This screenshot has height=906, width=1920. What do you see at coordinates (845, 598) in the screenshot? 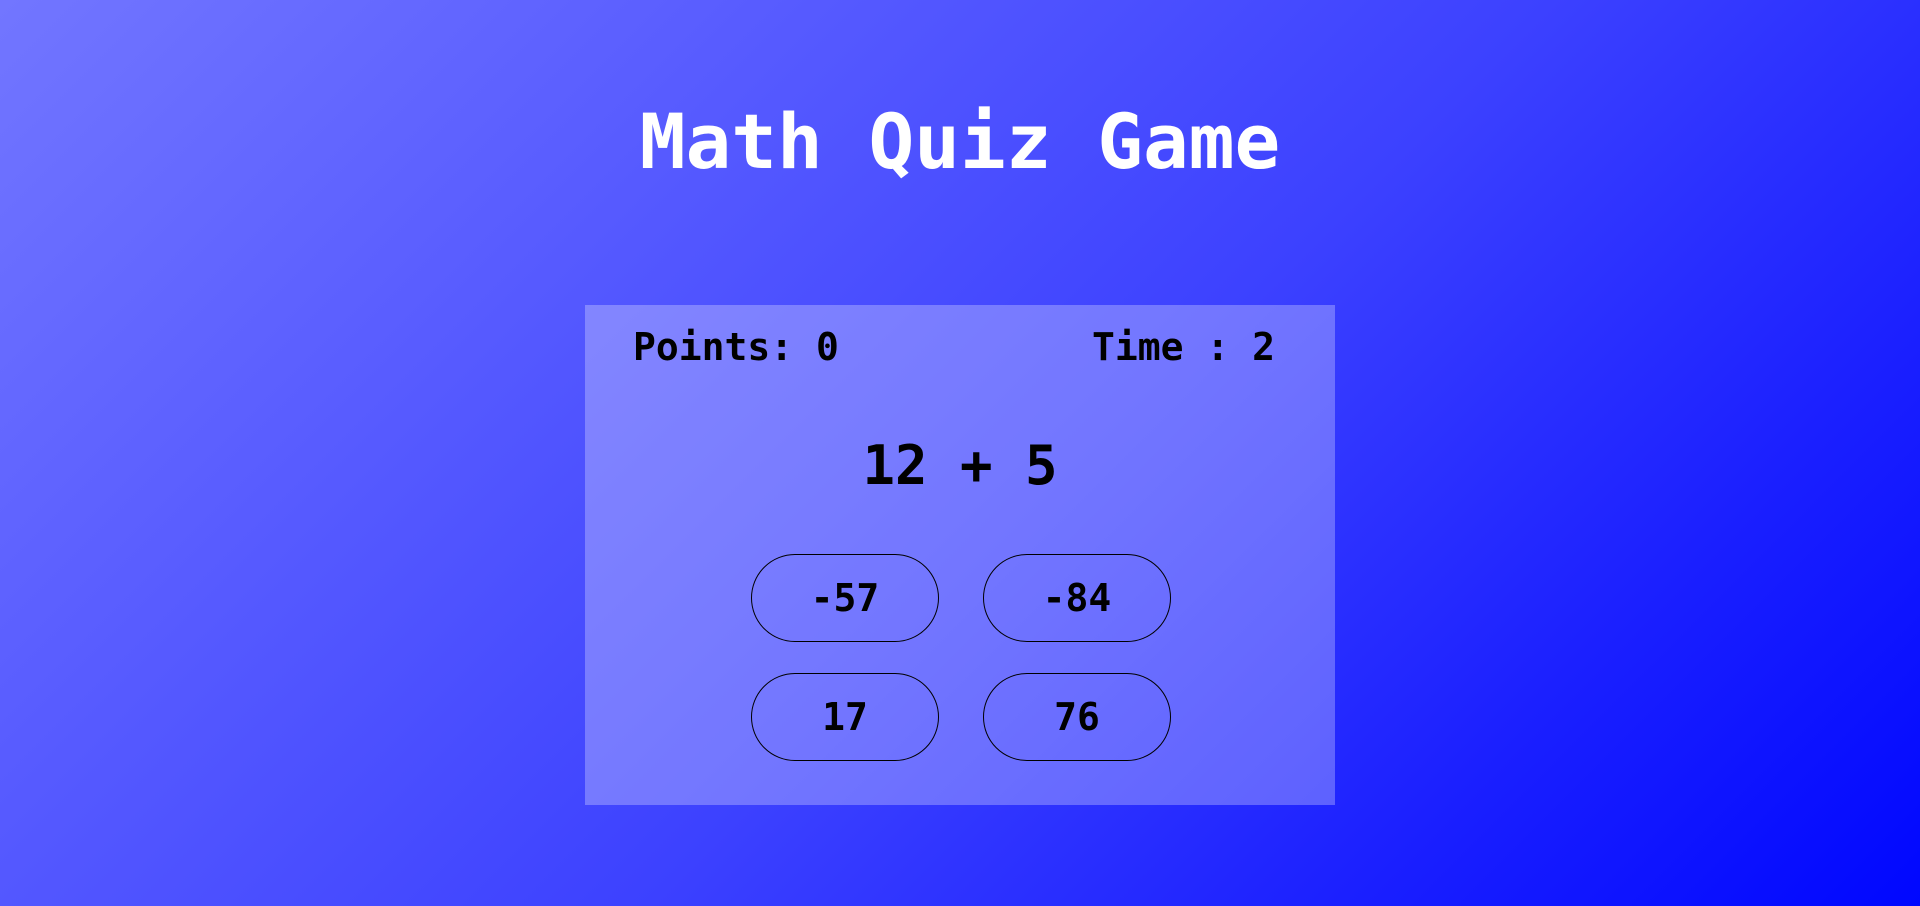
I see `answer-button-1: -57` at bounding box center [845, 598].